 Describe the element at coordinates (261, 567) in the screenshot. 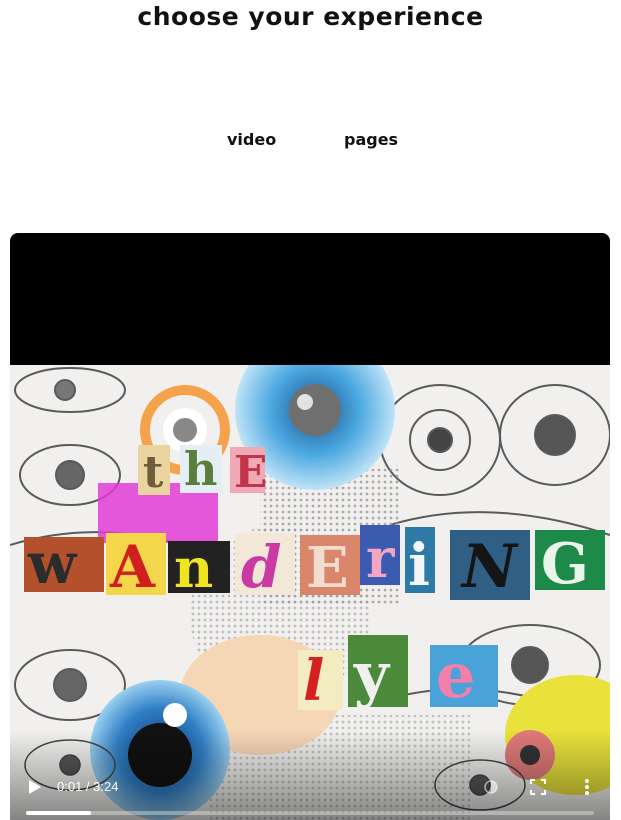

I see `svg-text: d` at that location.